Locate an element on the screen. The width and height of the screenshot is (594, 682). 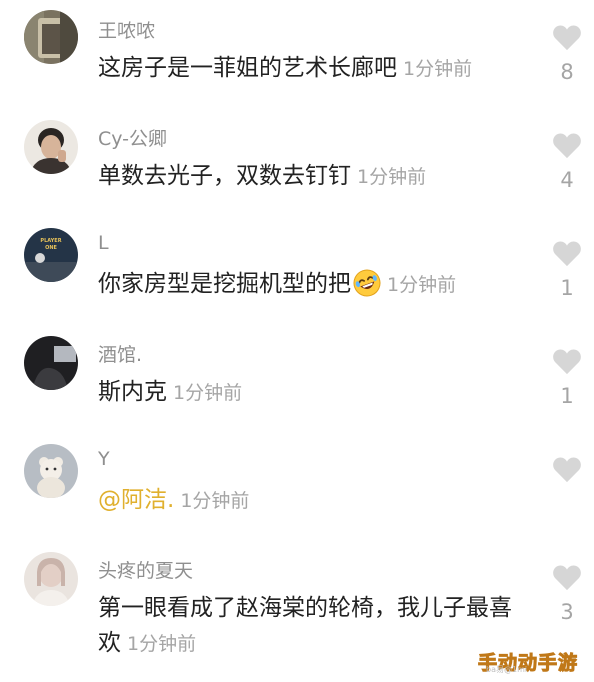
comment-text: 斯内克 1分钟前 is located at coordinates (318, 393).